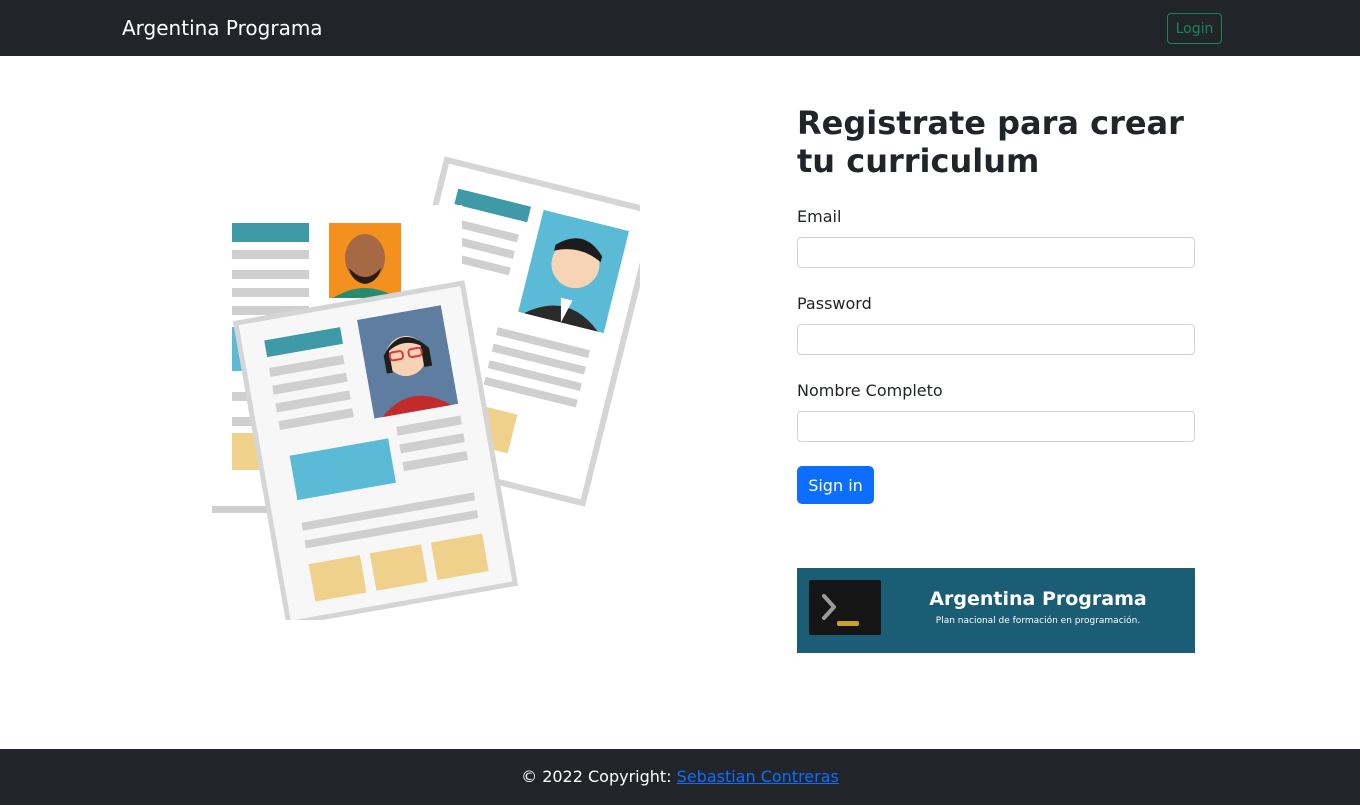 The width and height of the screenshot is (1360, 805). I want to click on copyright-text: © 2022 Copyright:, so click(599, 776).